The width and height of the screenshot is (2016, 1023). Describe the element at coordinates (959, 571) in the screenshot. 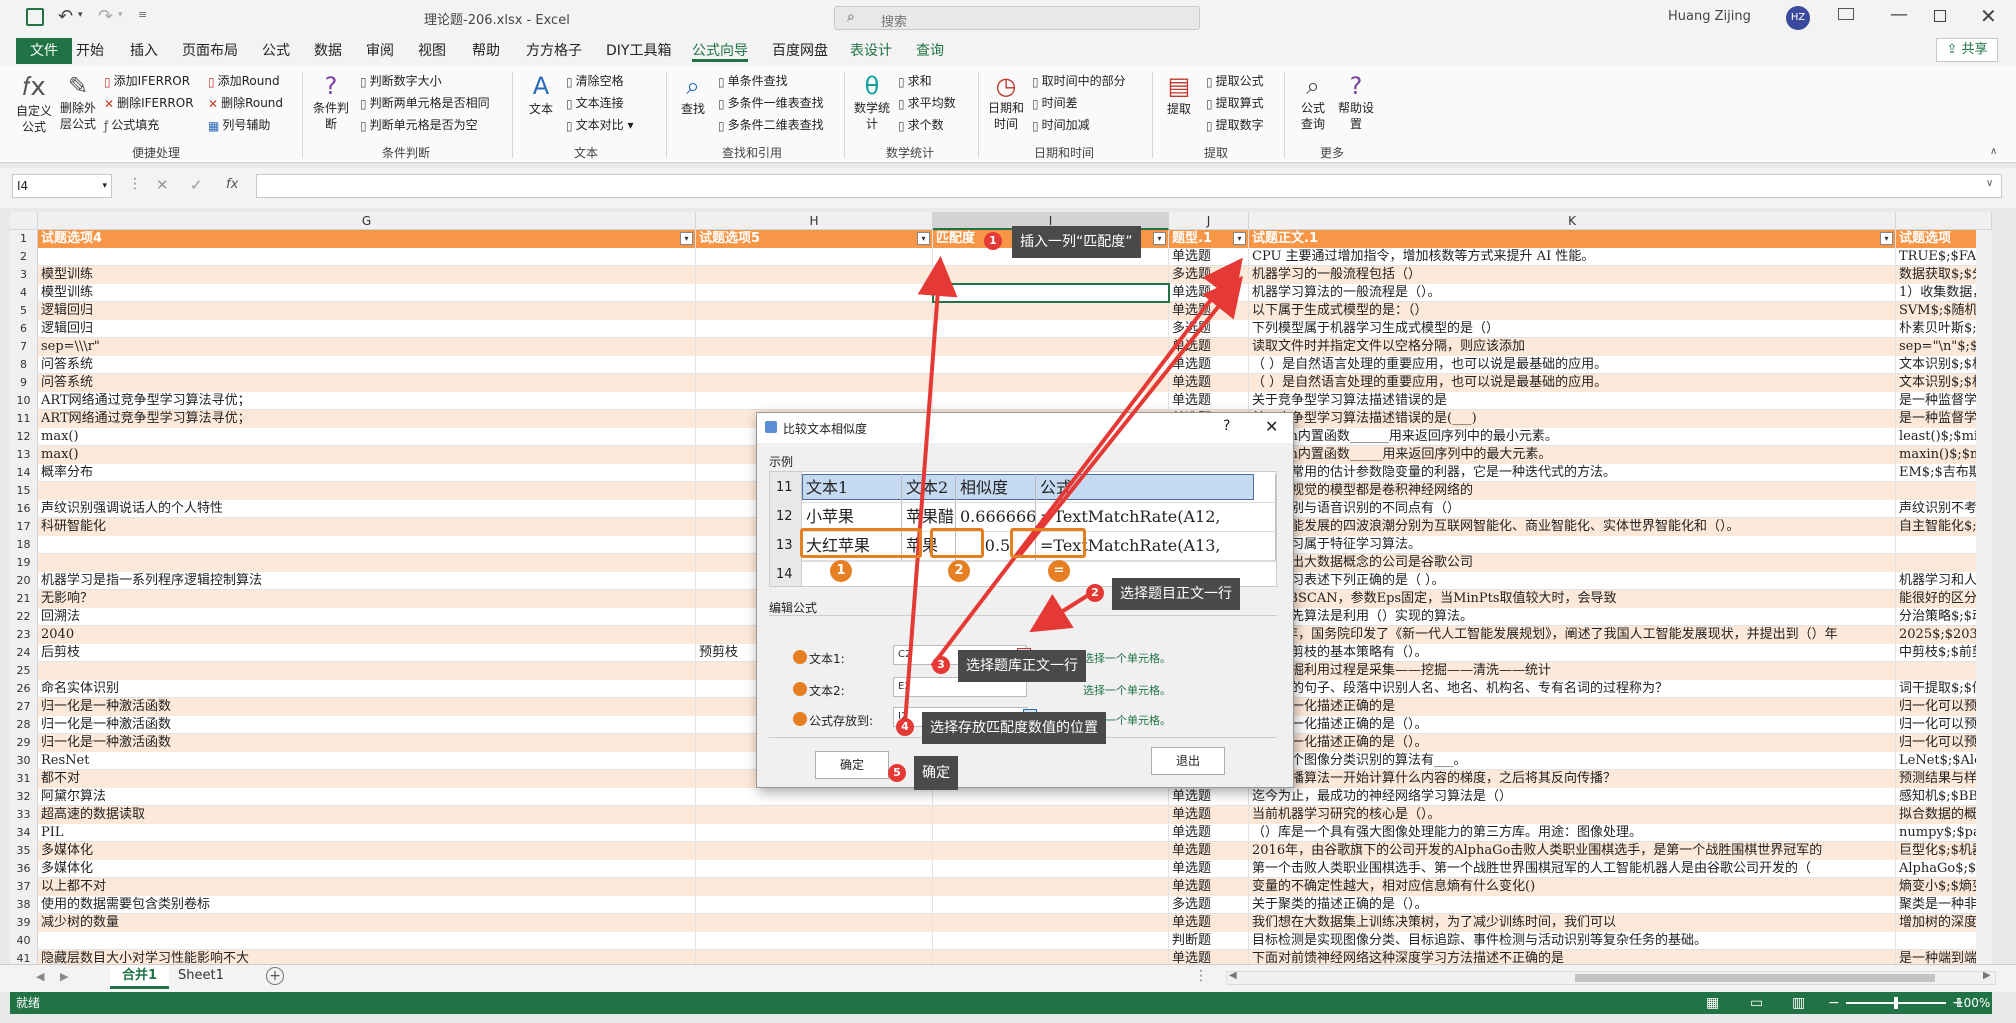

I see `marker-2-icon: 2` at that location.